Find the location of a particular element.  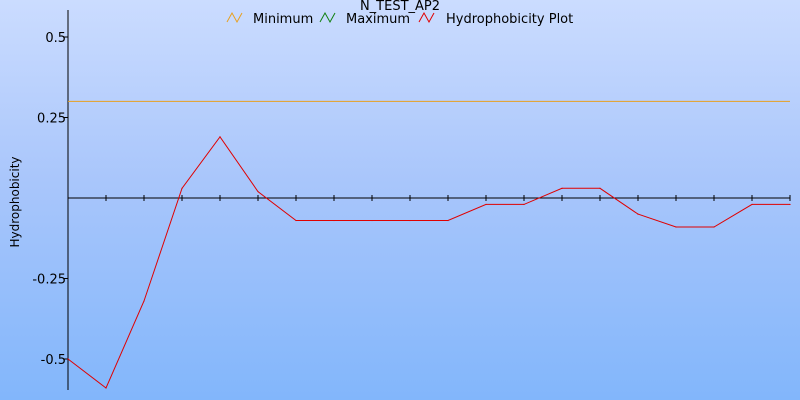

legend-item-minimum: Minimum is located at coordinates (269, 19).